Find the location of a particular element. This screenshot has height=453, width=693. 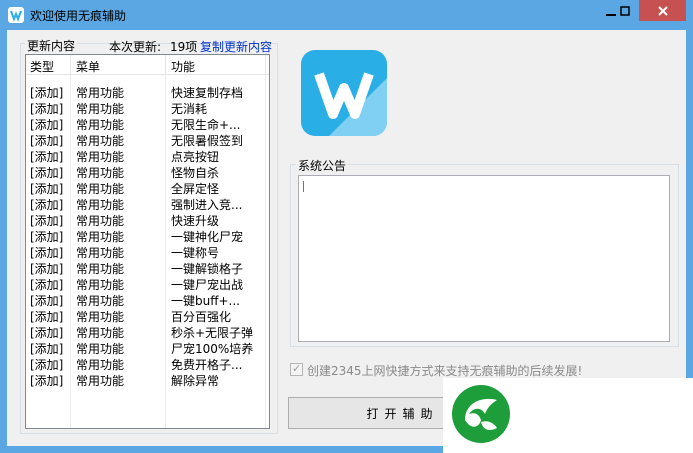

cell-feature: 一键神化尸宠 is located at coordinates (207, 237).